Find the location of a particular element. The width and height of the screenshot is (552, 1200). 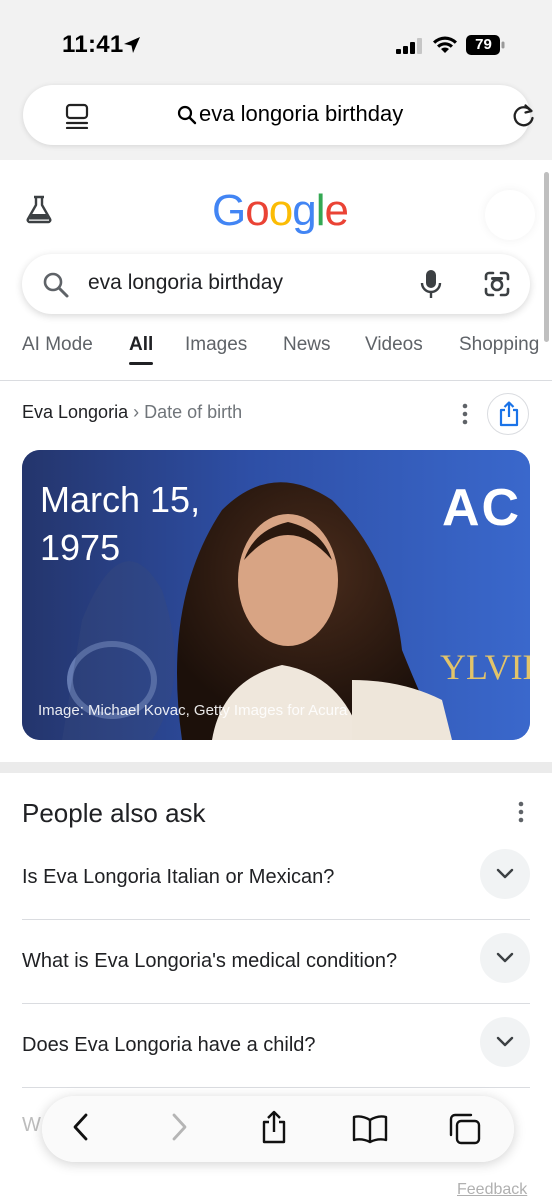

location-arrow-icon is located at coordinates (132, 45).